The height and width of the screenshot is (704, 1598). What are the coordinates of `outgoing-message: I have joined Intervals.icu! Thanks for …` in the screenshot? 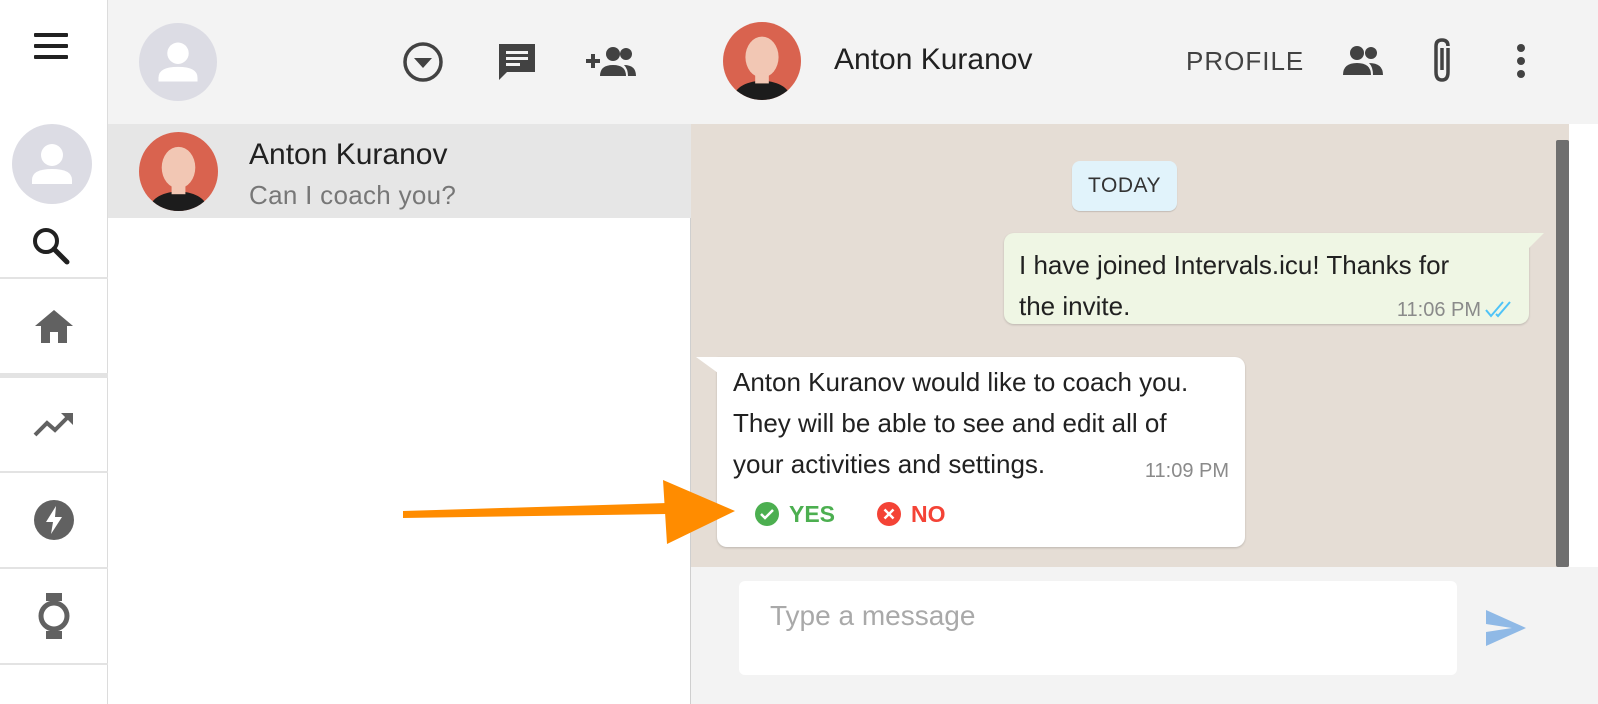 It's located at (1274, 278).